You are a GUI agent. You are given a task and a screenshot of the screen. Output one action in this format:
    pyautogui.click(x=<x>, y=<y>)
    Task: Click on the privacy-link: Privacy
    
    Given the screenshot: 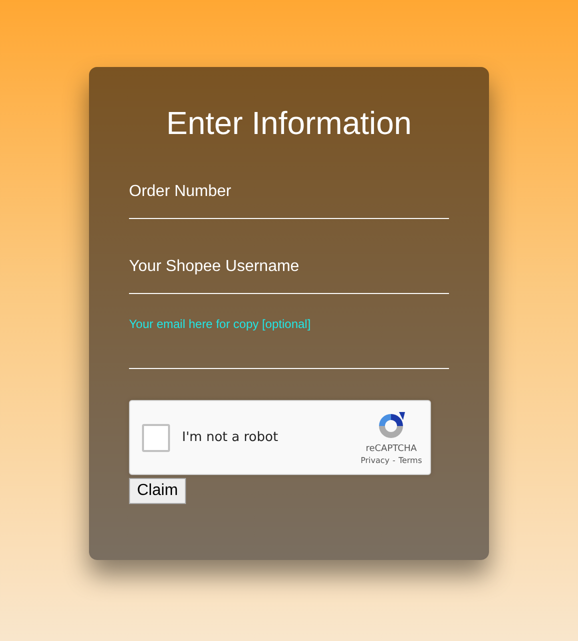 What is the action you would take?
    pyautogui.click(x=375, y=460)
    